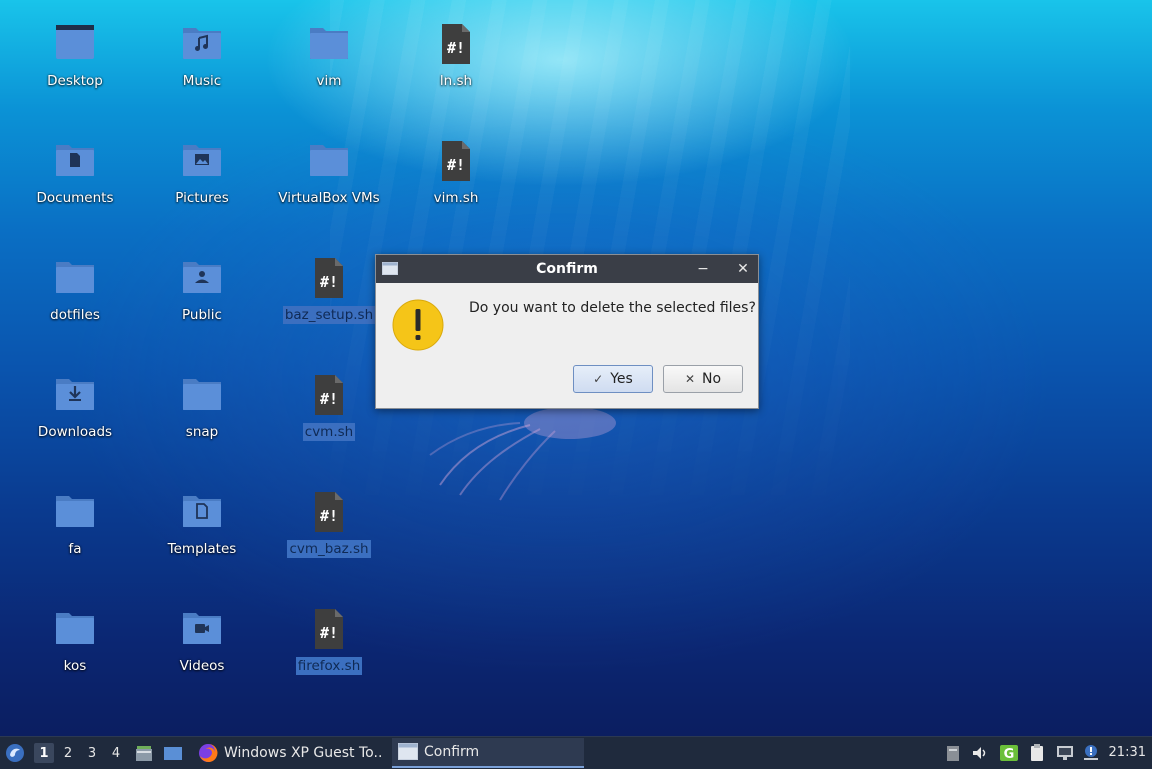 Image resolution: width=1152 pixels, height=769 pixels. What do you see at coordinates (202, 278) in the screenshot?
I see `public-folder-icon` at bounding box center [202, 278].